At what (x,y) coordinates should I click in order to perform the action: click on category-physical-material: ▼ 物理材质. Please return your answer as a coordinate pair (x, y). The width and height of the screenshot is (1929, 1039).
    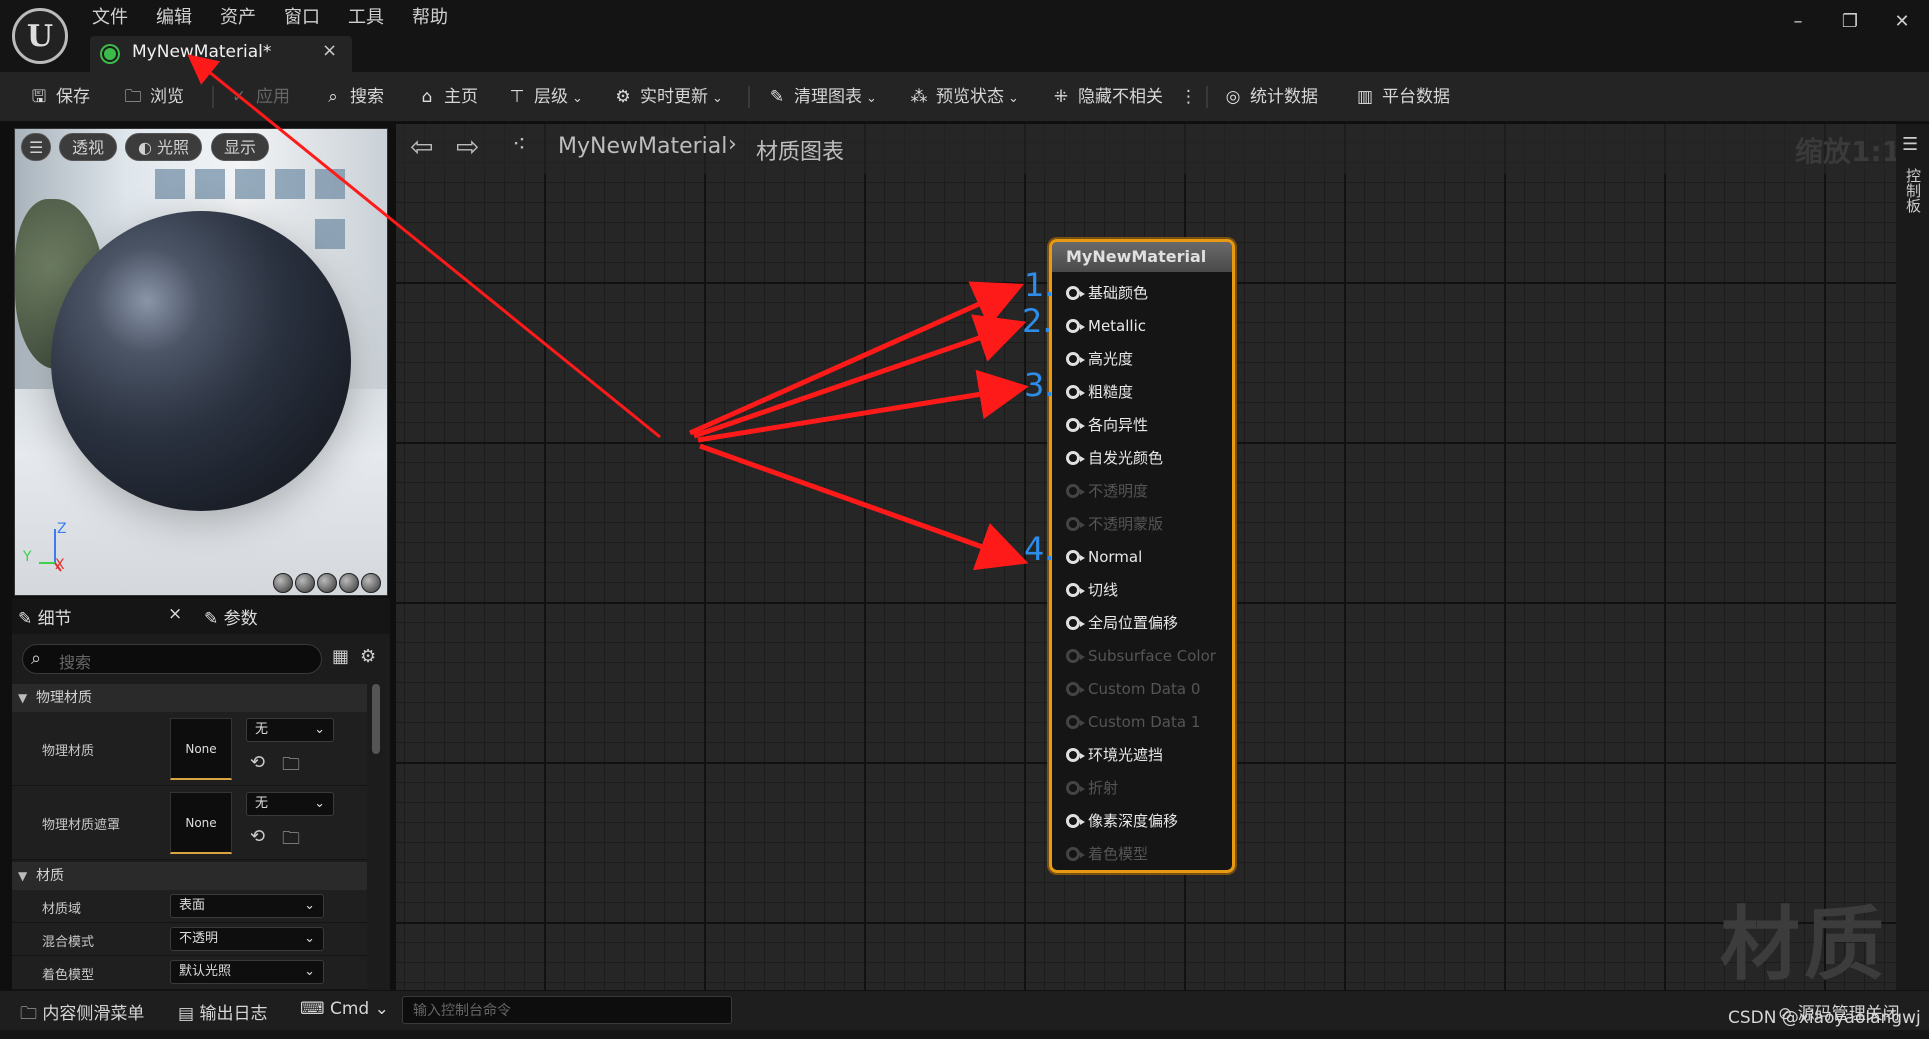
    Looking at the image, I should click on (189, 698).